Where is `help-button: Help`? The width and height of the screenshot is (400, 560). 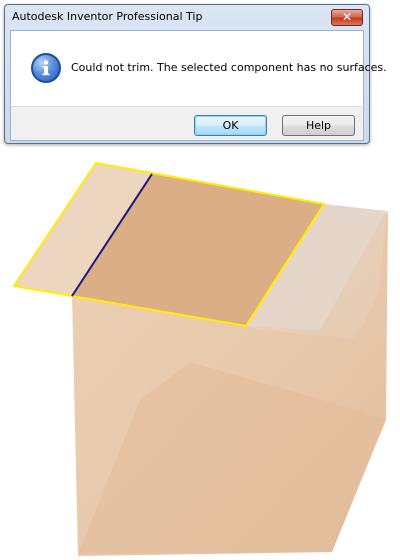
help-button: Help is located at coordinates (318, 125).